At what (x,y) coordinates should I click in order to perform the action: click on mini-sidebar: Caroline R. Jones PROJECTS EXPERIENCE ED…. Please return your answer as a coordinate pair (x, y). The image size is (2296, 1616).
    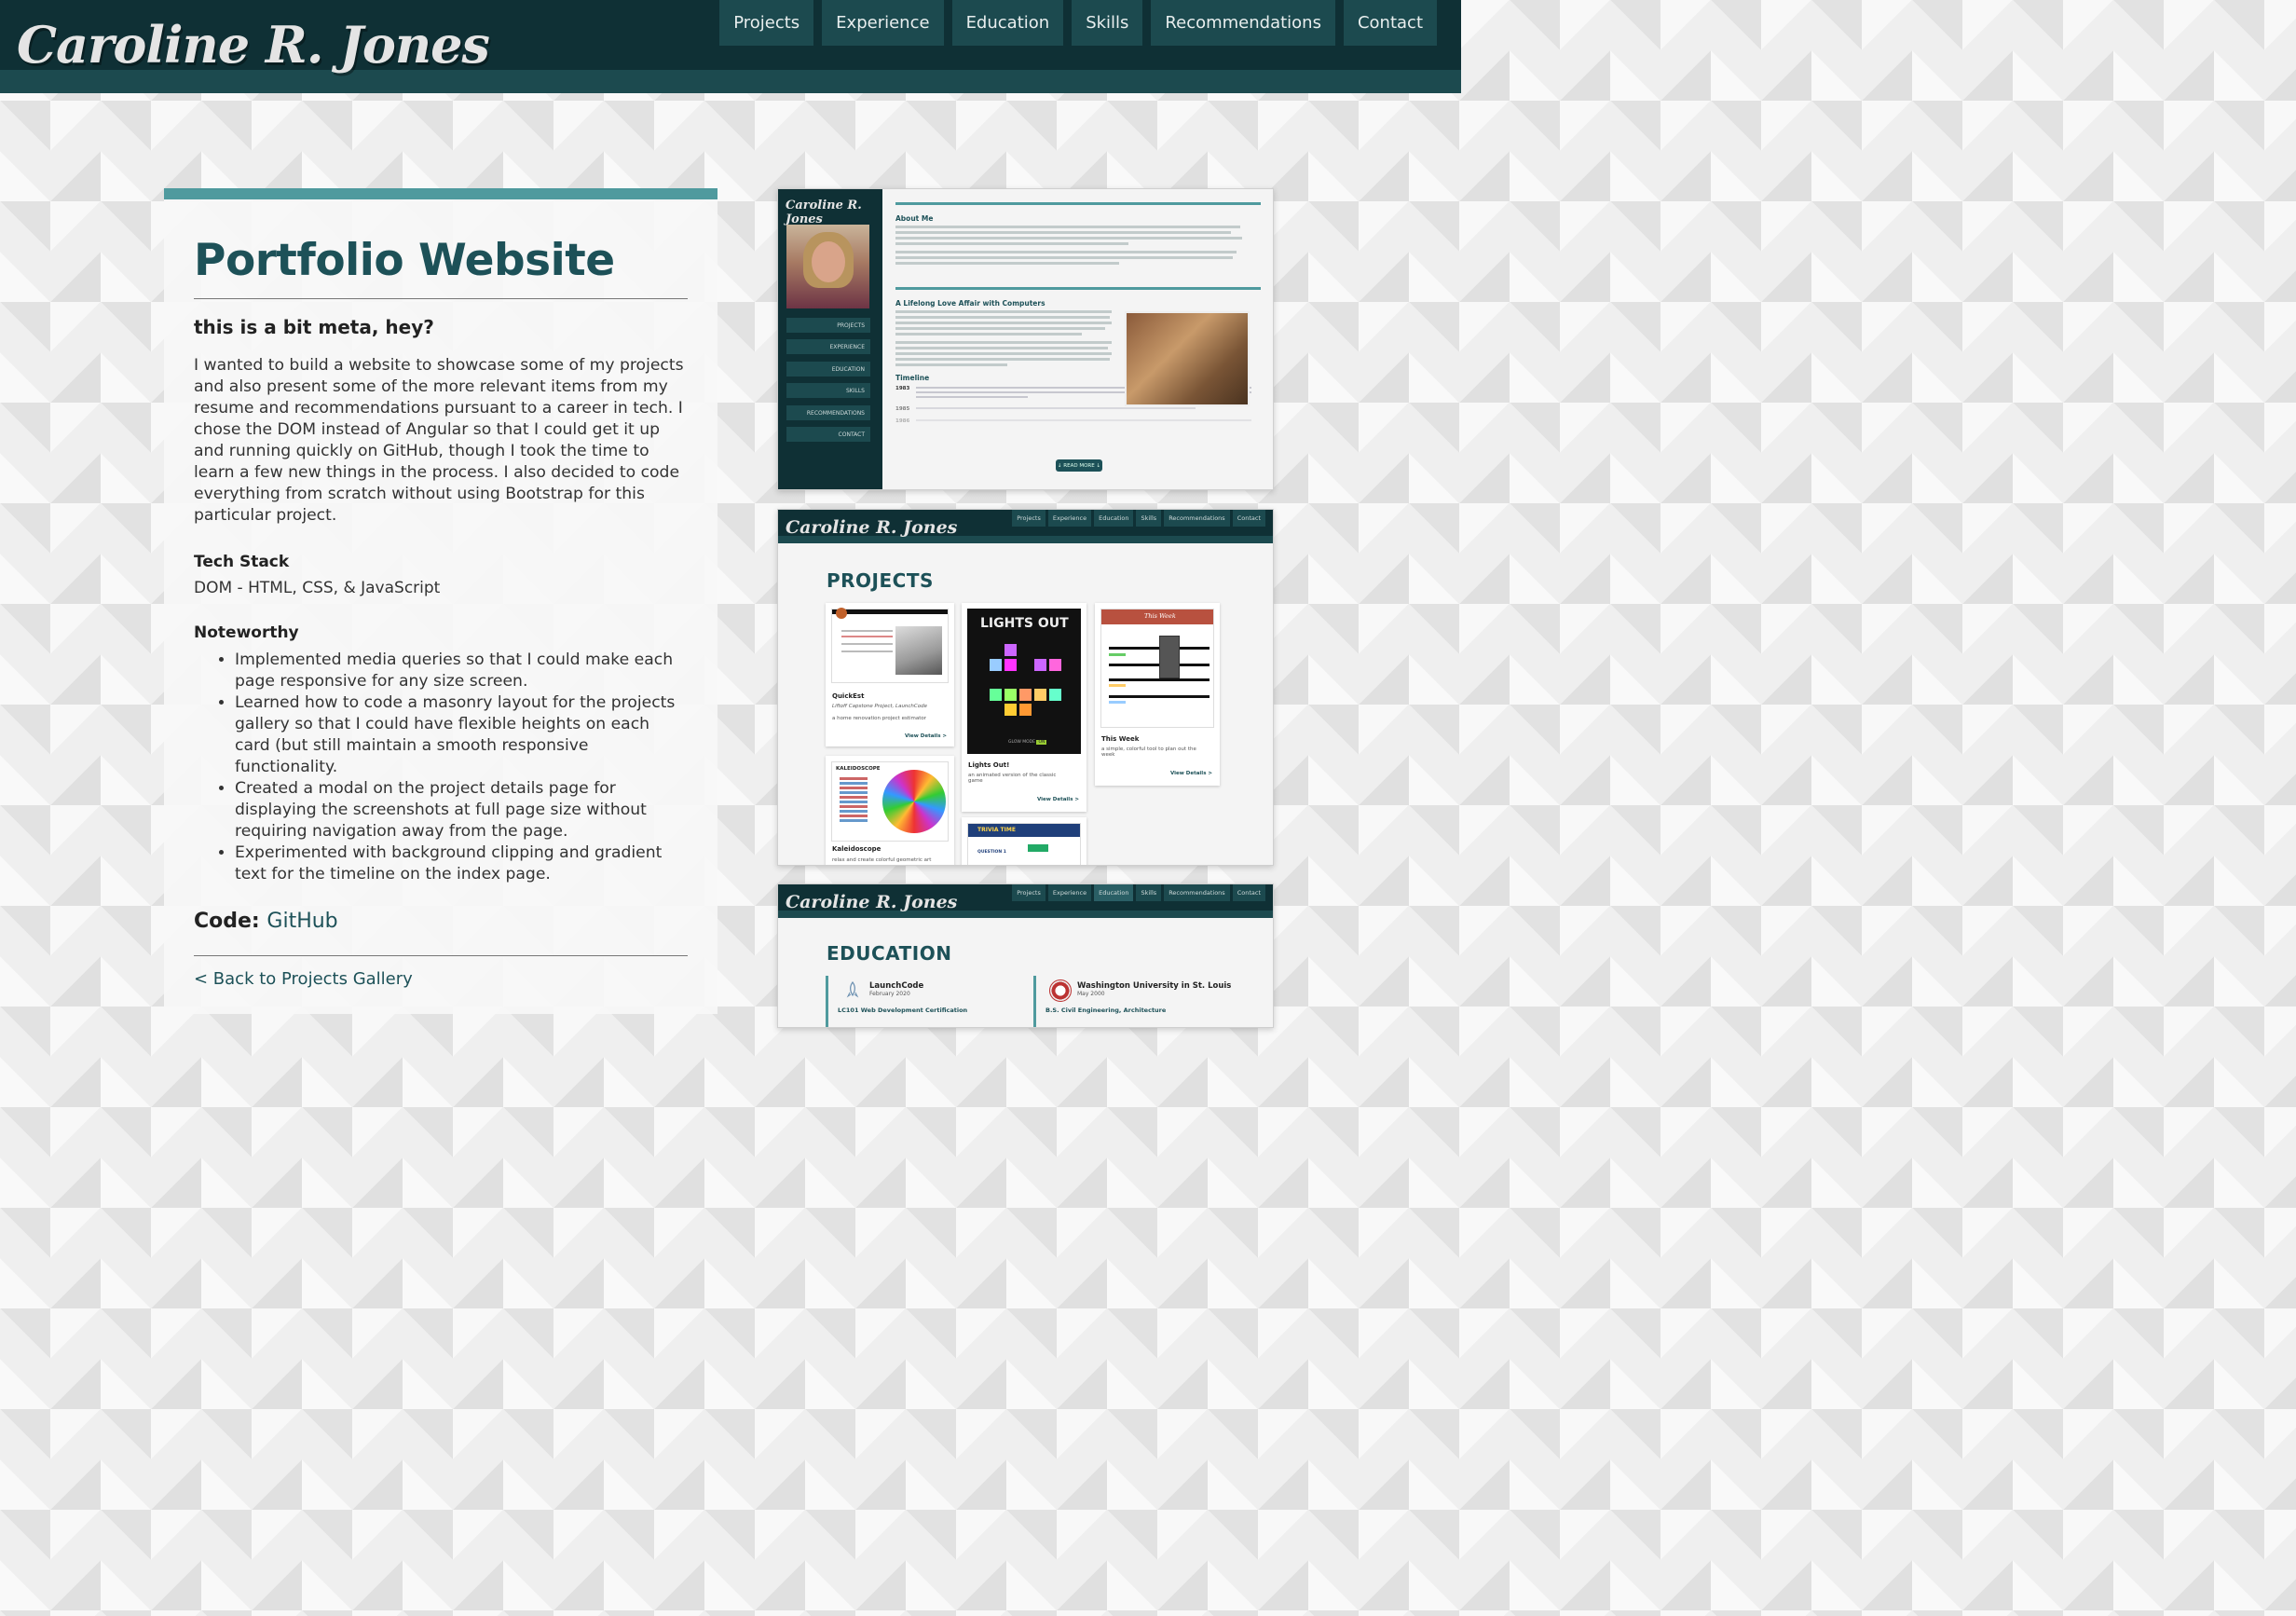
    Looking at the image, I should click on (830, 339).